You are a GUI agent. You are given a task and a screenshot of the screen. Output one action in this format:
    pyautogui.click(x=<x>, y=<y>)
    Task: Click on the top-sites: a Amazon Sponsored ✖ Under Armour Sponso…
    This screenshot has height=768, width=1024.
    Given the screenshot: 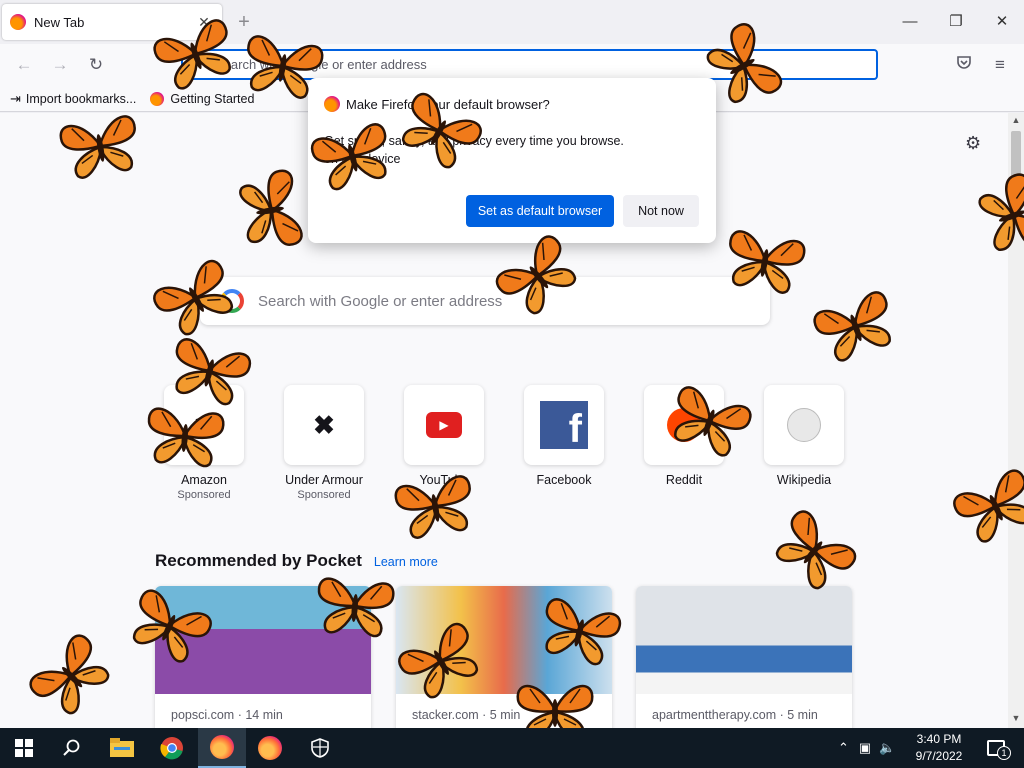 What is the action you would take?
    pyautogui.click(x=524, y=450)
    